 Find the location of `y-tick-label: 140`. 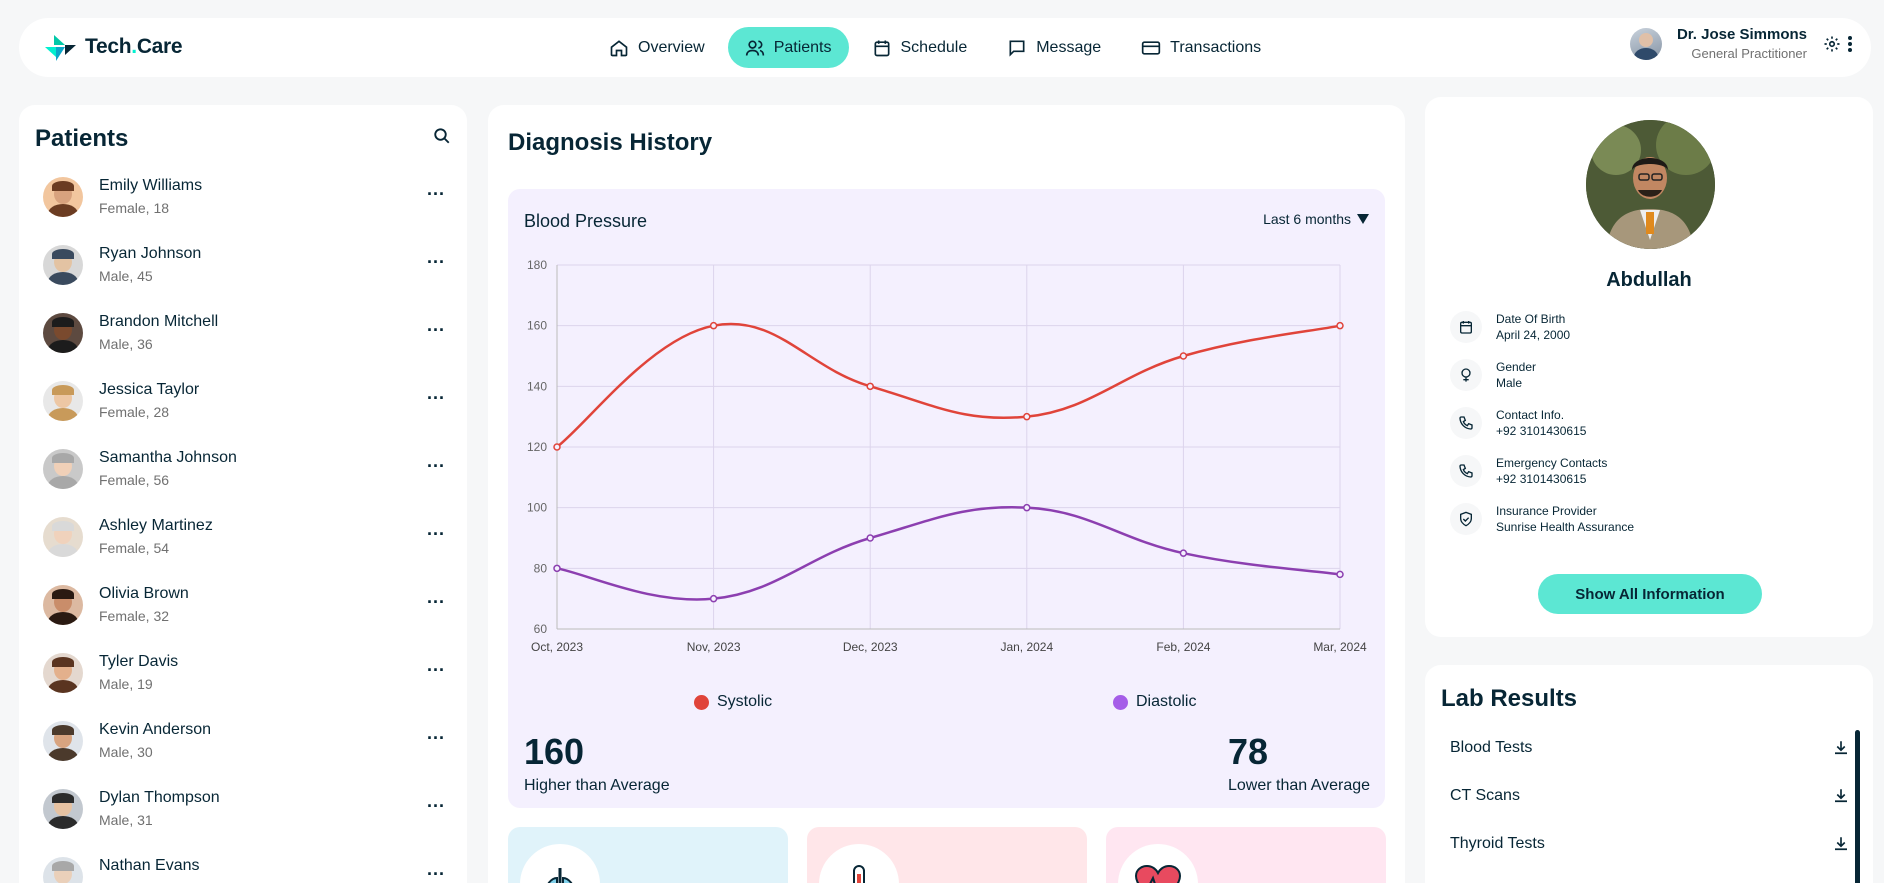

y-tick-label: 140 is located at coordinates (537, 386).